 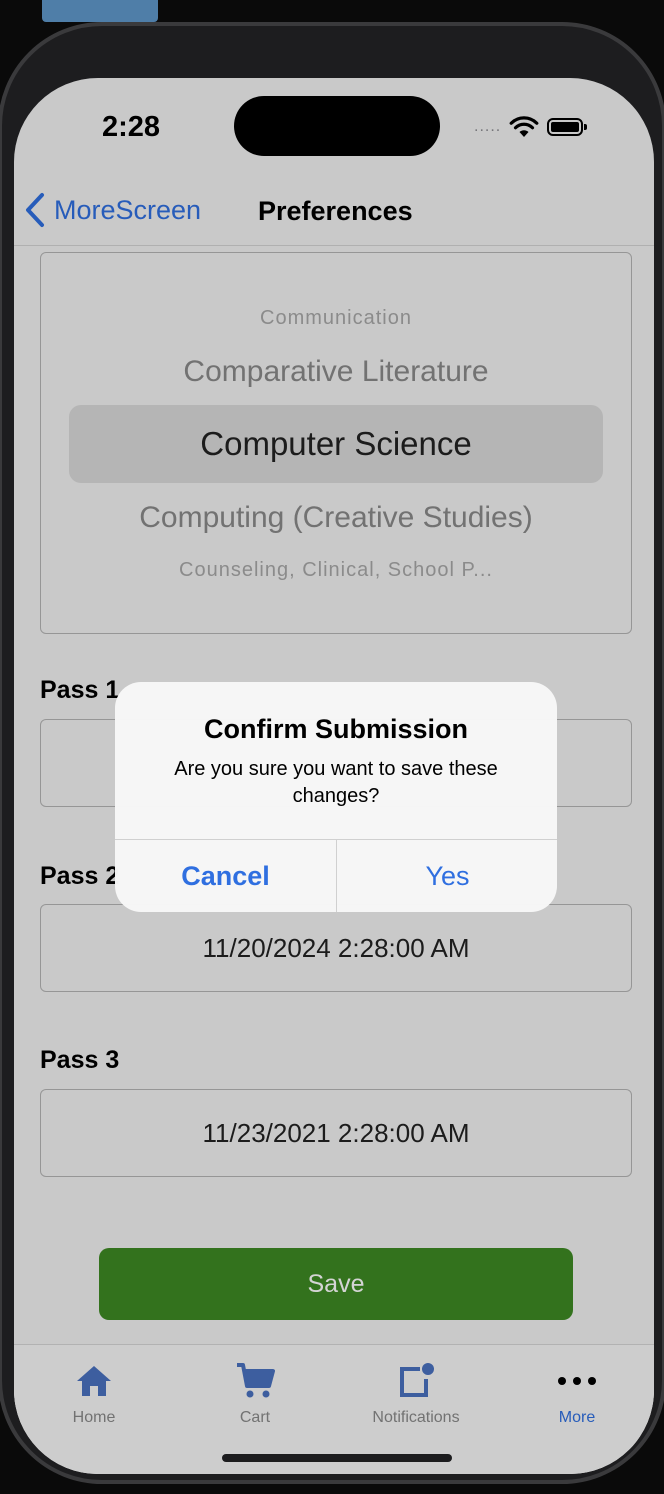 What do you see at coordinates (100, 11) in the screenshot?
I see `background-window-tab` at bounding box center [100, 11].